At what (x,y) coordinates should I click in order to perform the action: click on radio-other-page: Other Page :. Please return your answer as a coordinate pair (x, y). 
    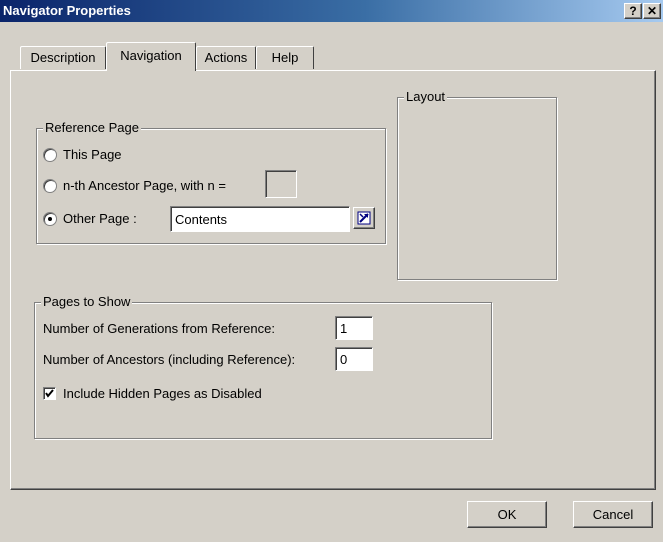
    Looking at the image, I should click on (103, 219).